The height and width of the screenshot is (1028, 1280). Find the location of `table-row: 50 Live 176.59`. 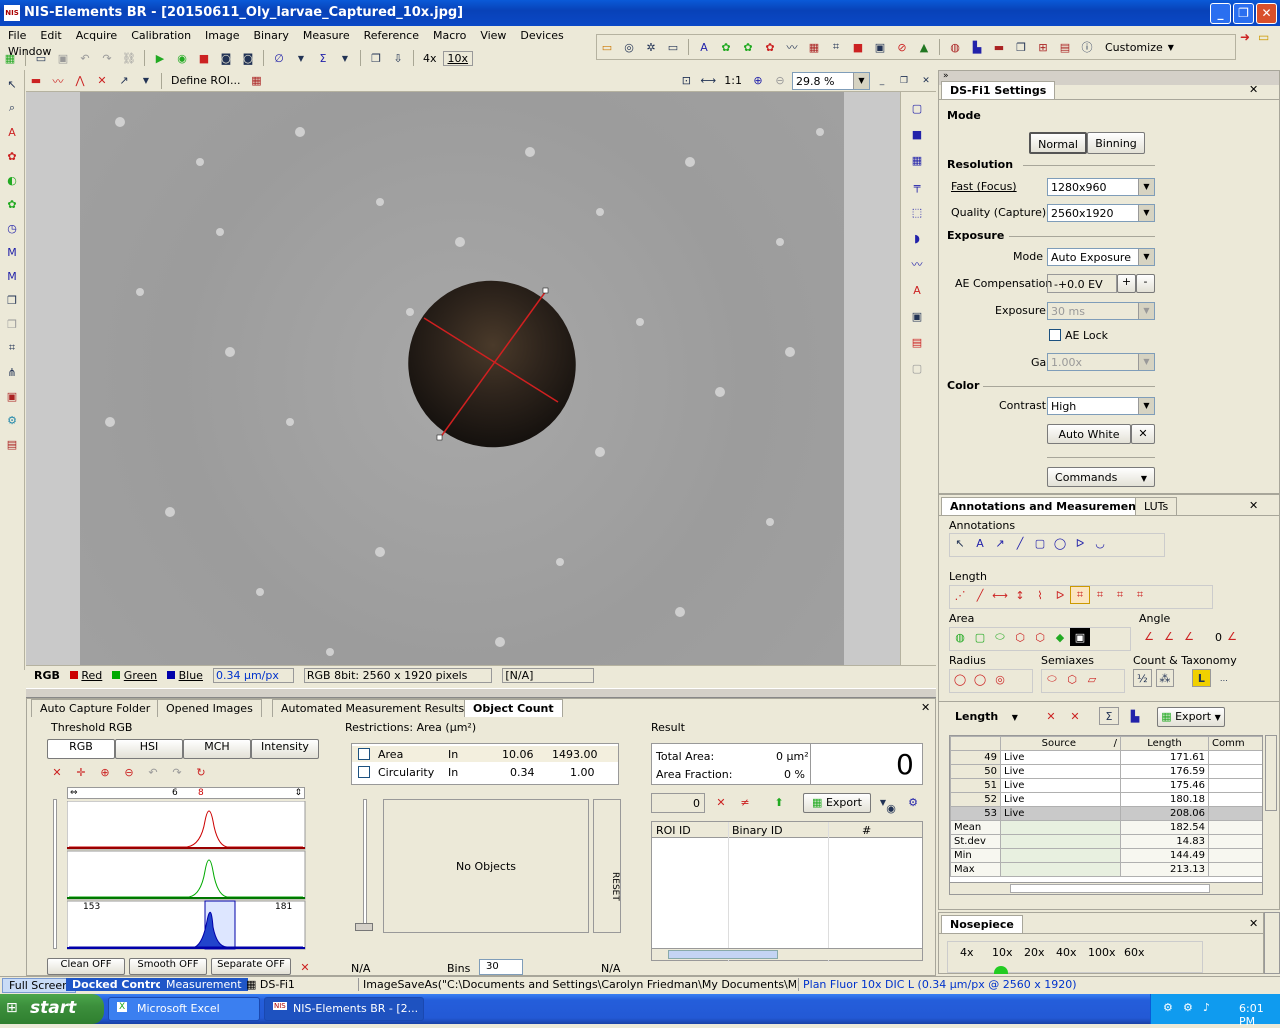

table-row: 50 Live 176.59 is located at coordinates (1106, 771).